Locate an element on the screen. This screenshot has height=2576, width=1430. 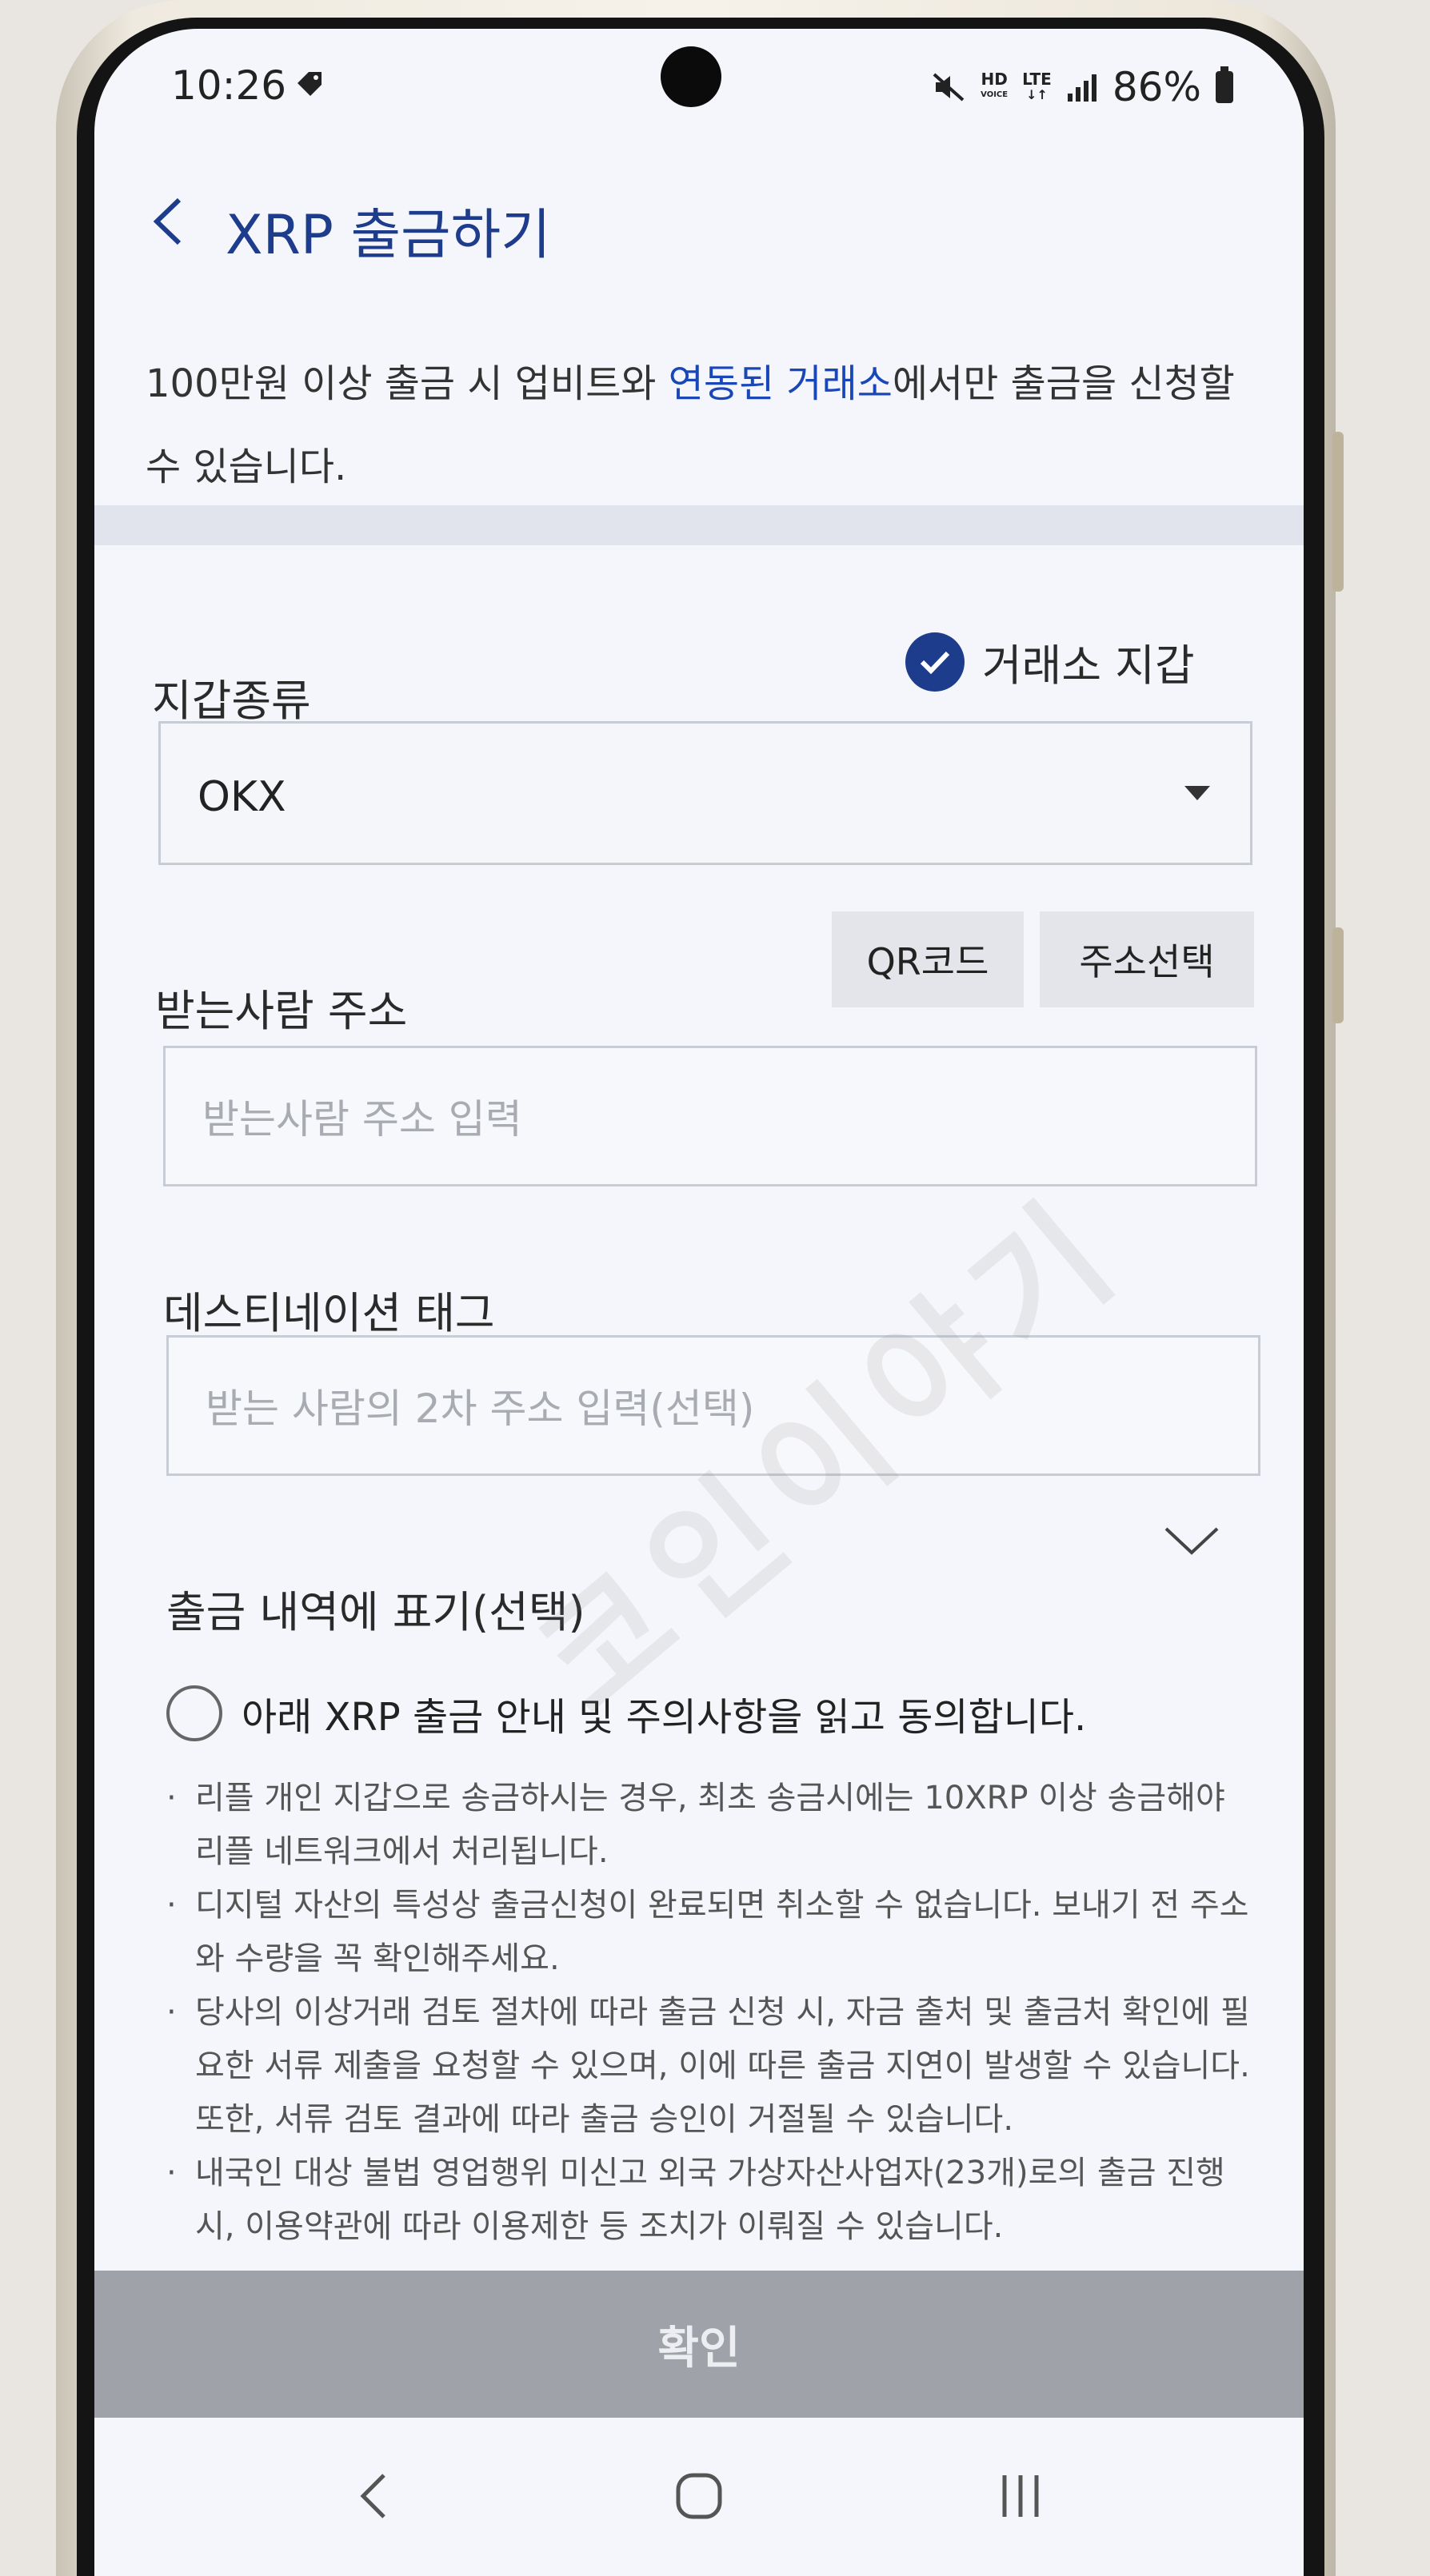
recipient-address-input: 받는사람 주소 입력 is located at coordinates (710, 1116).